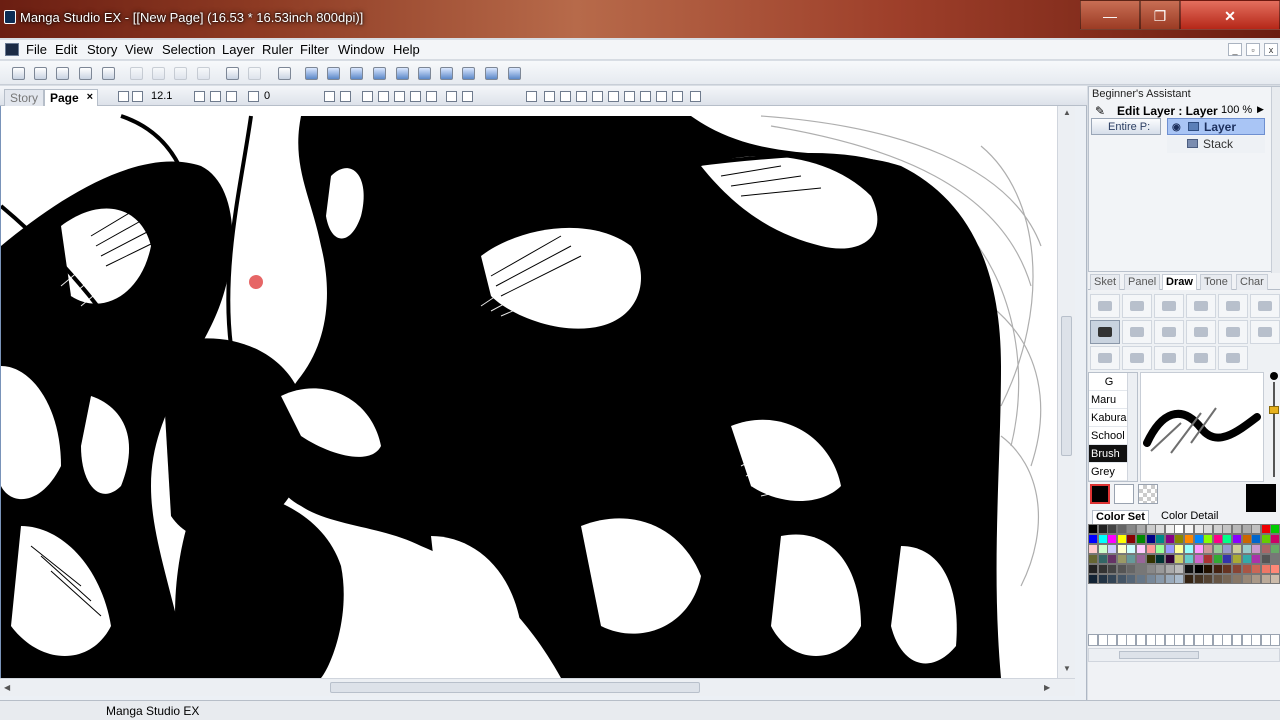  What do you see at coordinates (1105, 282) in the screenshot?
I see `tab-sketch: Sket` at bounding box center [1105, 282].